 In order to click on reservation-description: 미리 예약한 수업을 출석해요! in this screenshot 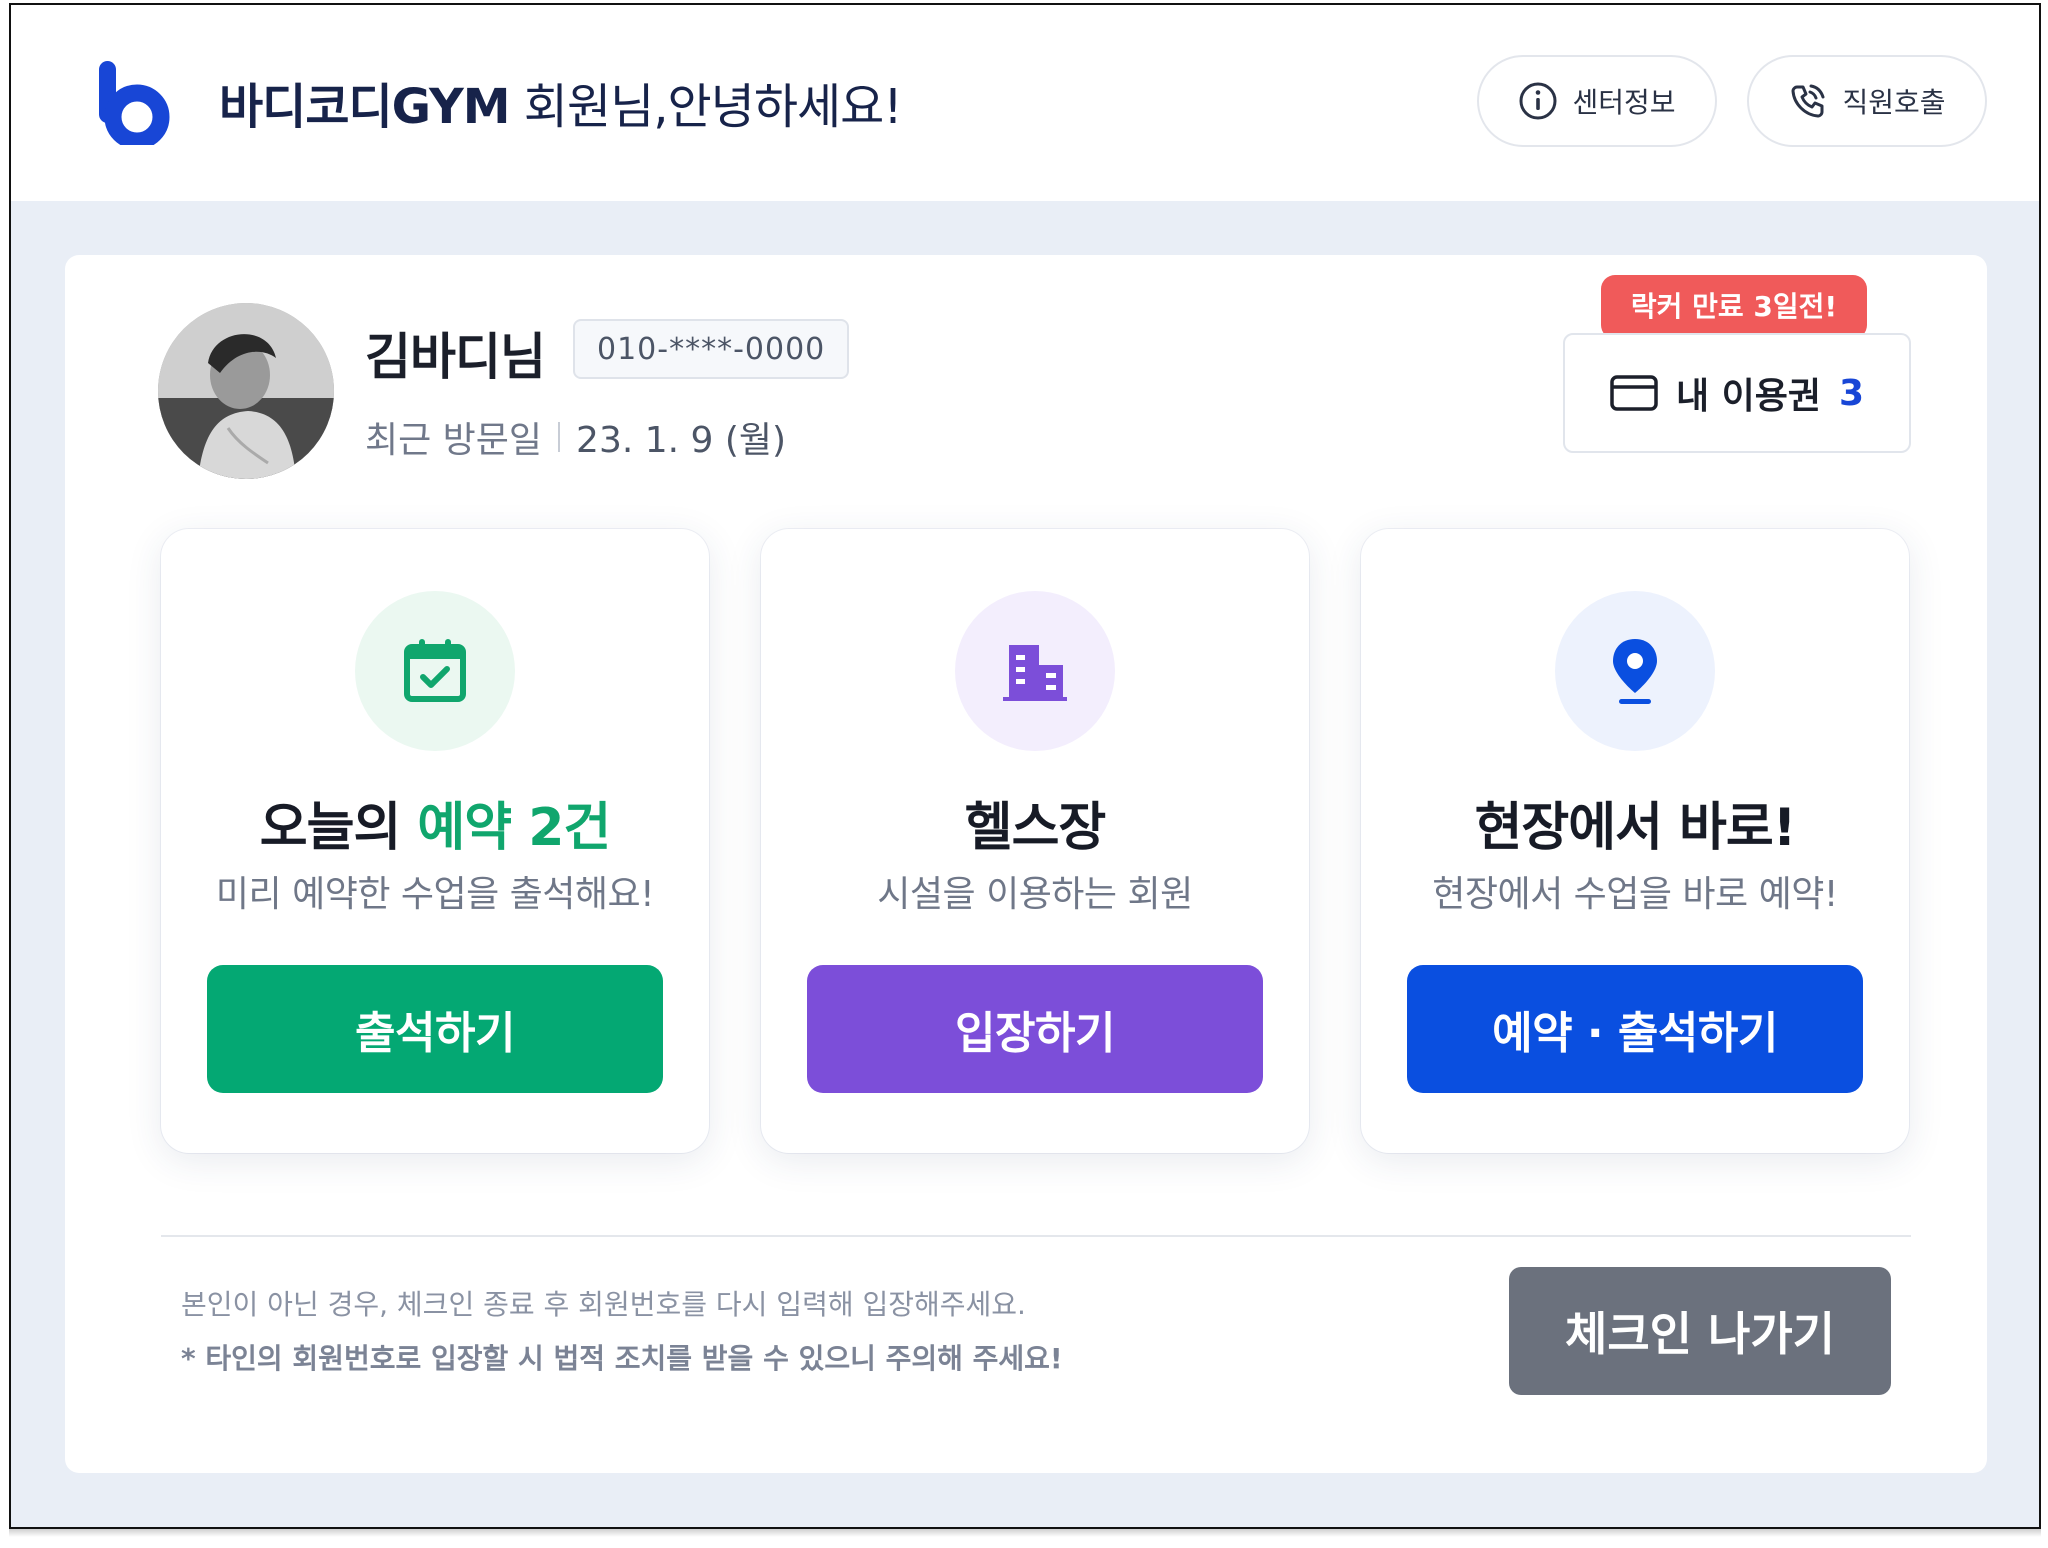, I will do `click(435, 894)`.